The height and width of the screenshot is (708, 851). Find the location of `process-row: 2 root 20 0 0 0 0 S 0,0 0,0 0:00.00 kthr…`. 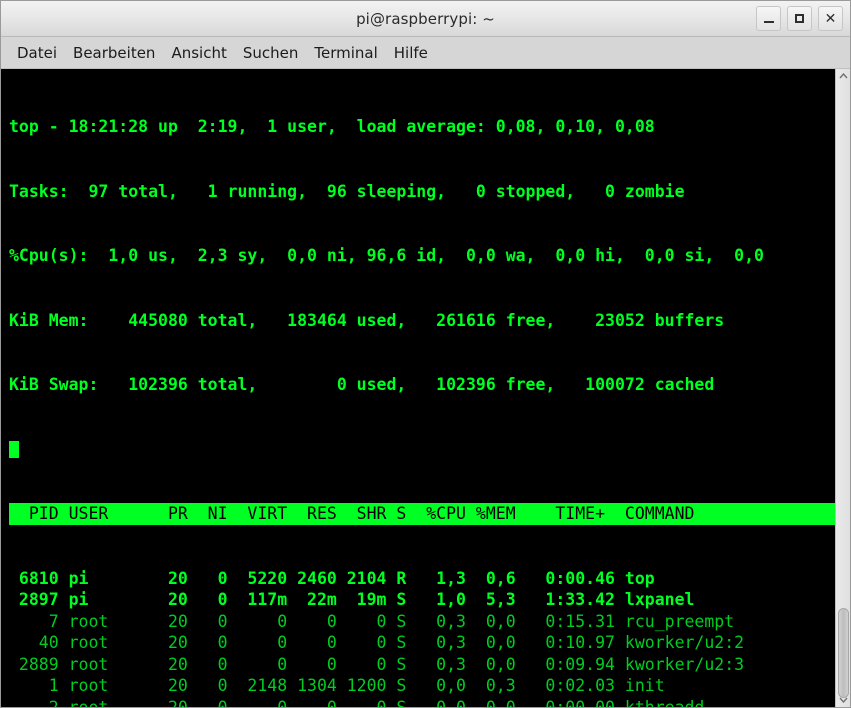

process-row: 2 root 20 0 0 0 0 S 0,0 0,0 0:00.00 kthr… is located at coordinates (357, 702).